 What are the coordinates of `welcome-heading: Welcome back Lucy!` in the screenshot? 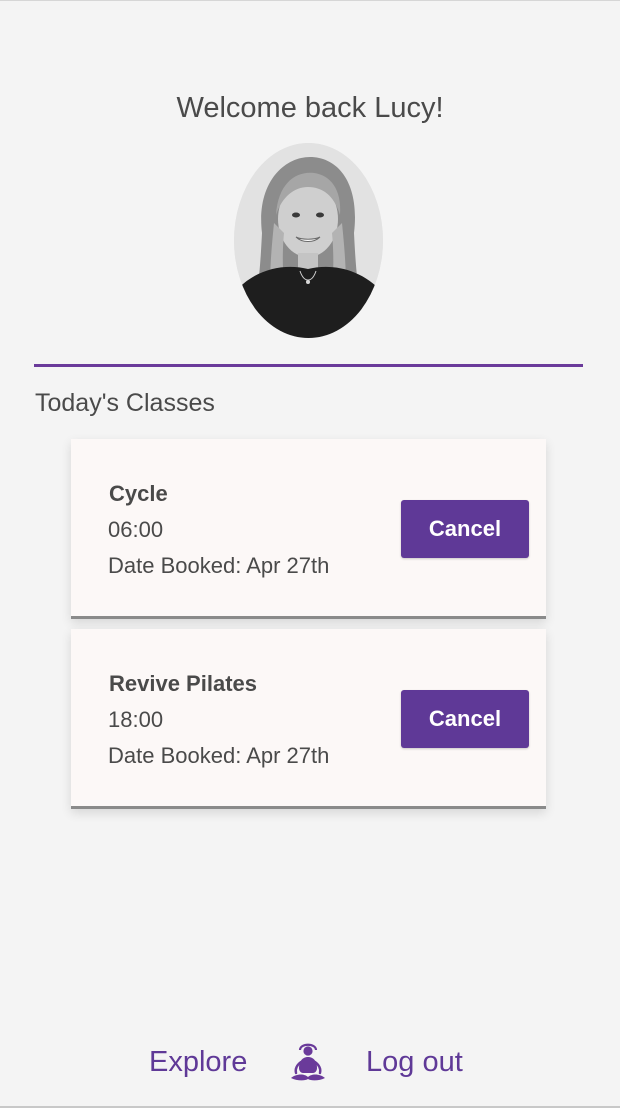 It's located at (310, 108).